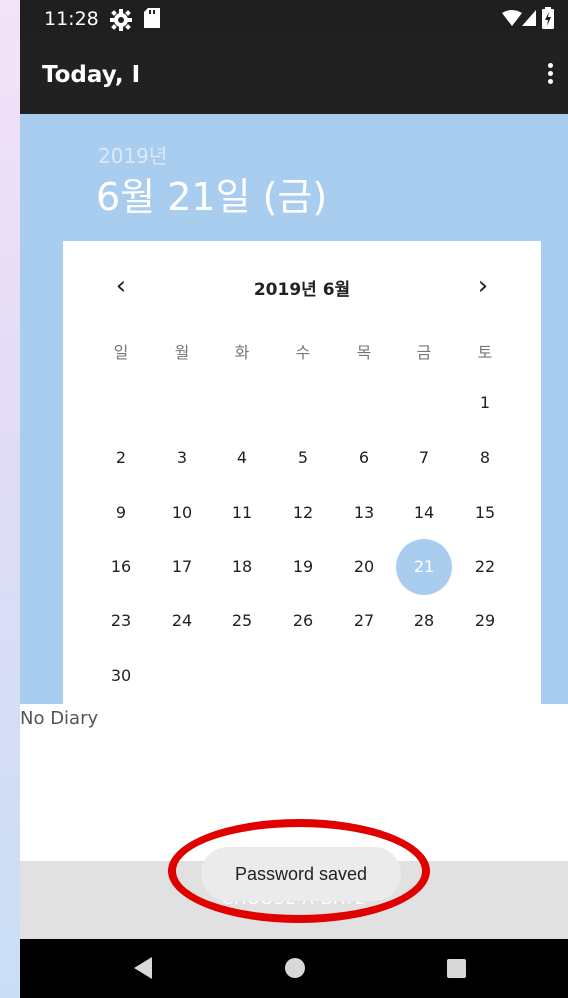 This screenshot has height=998, width=568. I want to click on calendar-day: 5, so click(303, 457).